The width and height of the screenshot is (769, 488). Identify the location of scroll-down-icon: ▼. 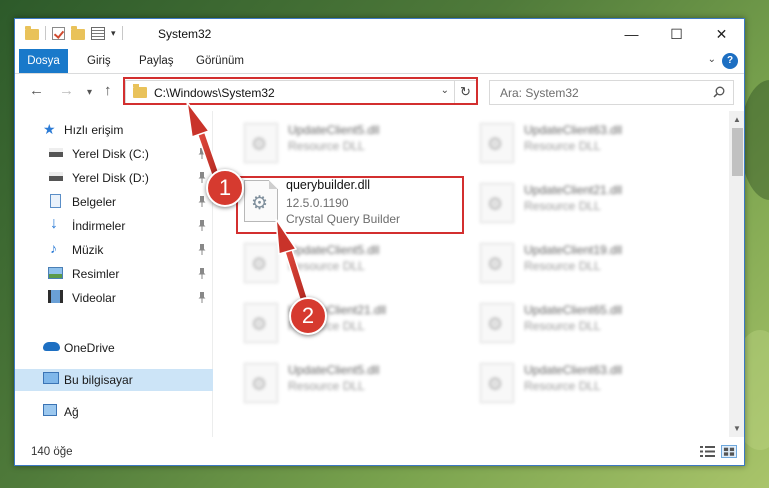
(737, 428).